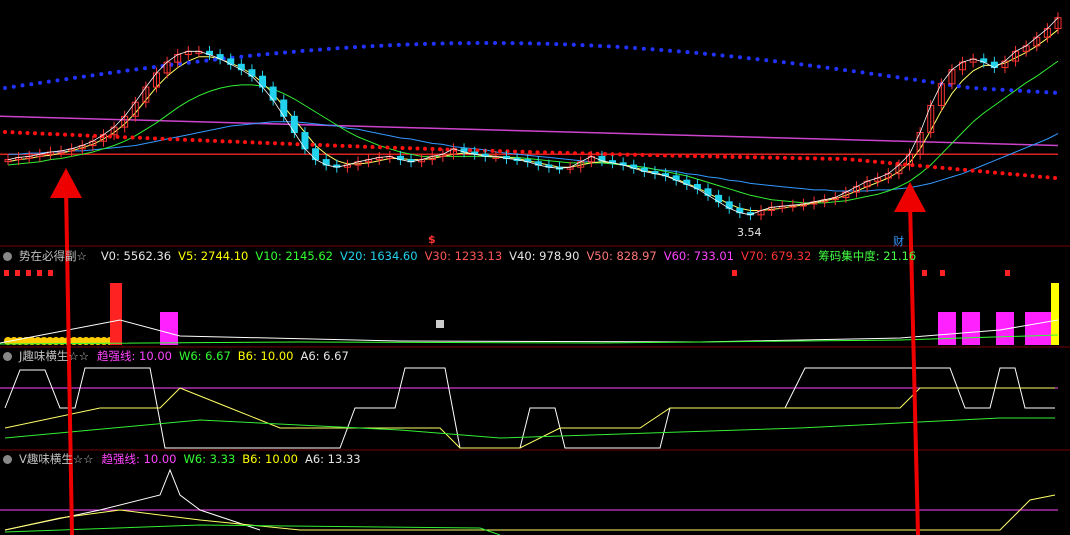 This screenshot has height=535, width=1070. What do you see at coordinates (529, 501) in the screenshot?
I see `indicator3-panel` at bounding box center [529, 501].